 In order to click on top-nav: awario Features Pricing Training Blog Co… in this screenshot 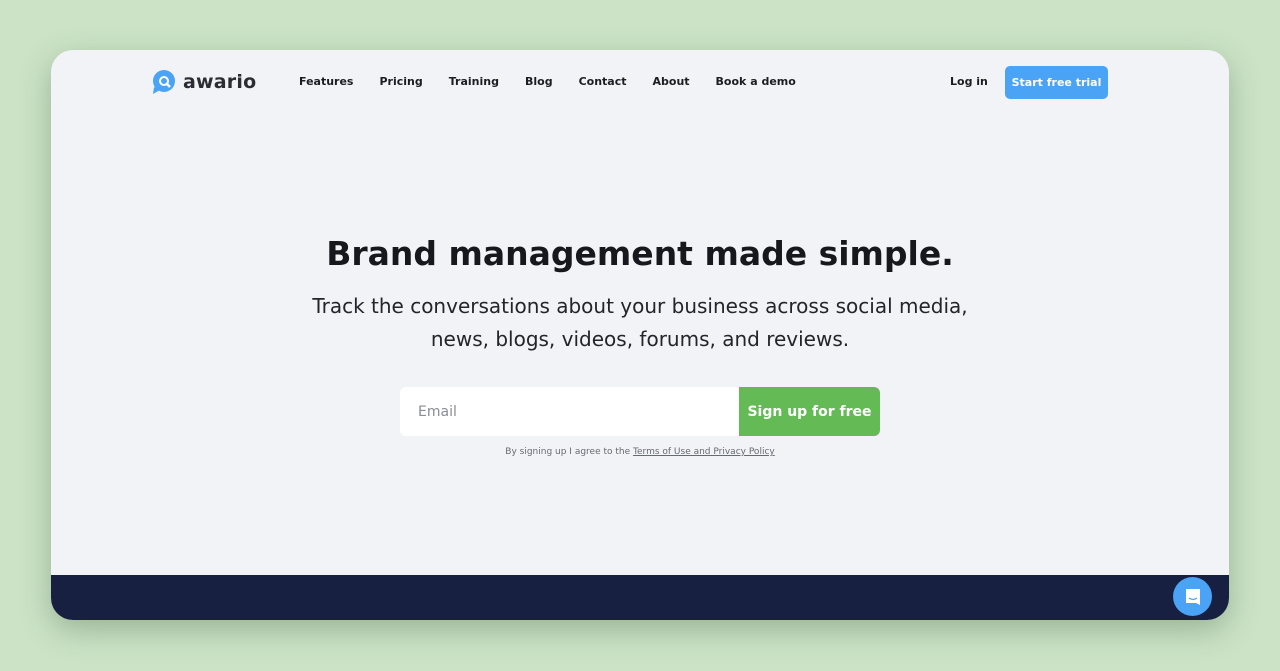, I will do `click(640, 83)`.